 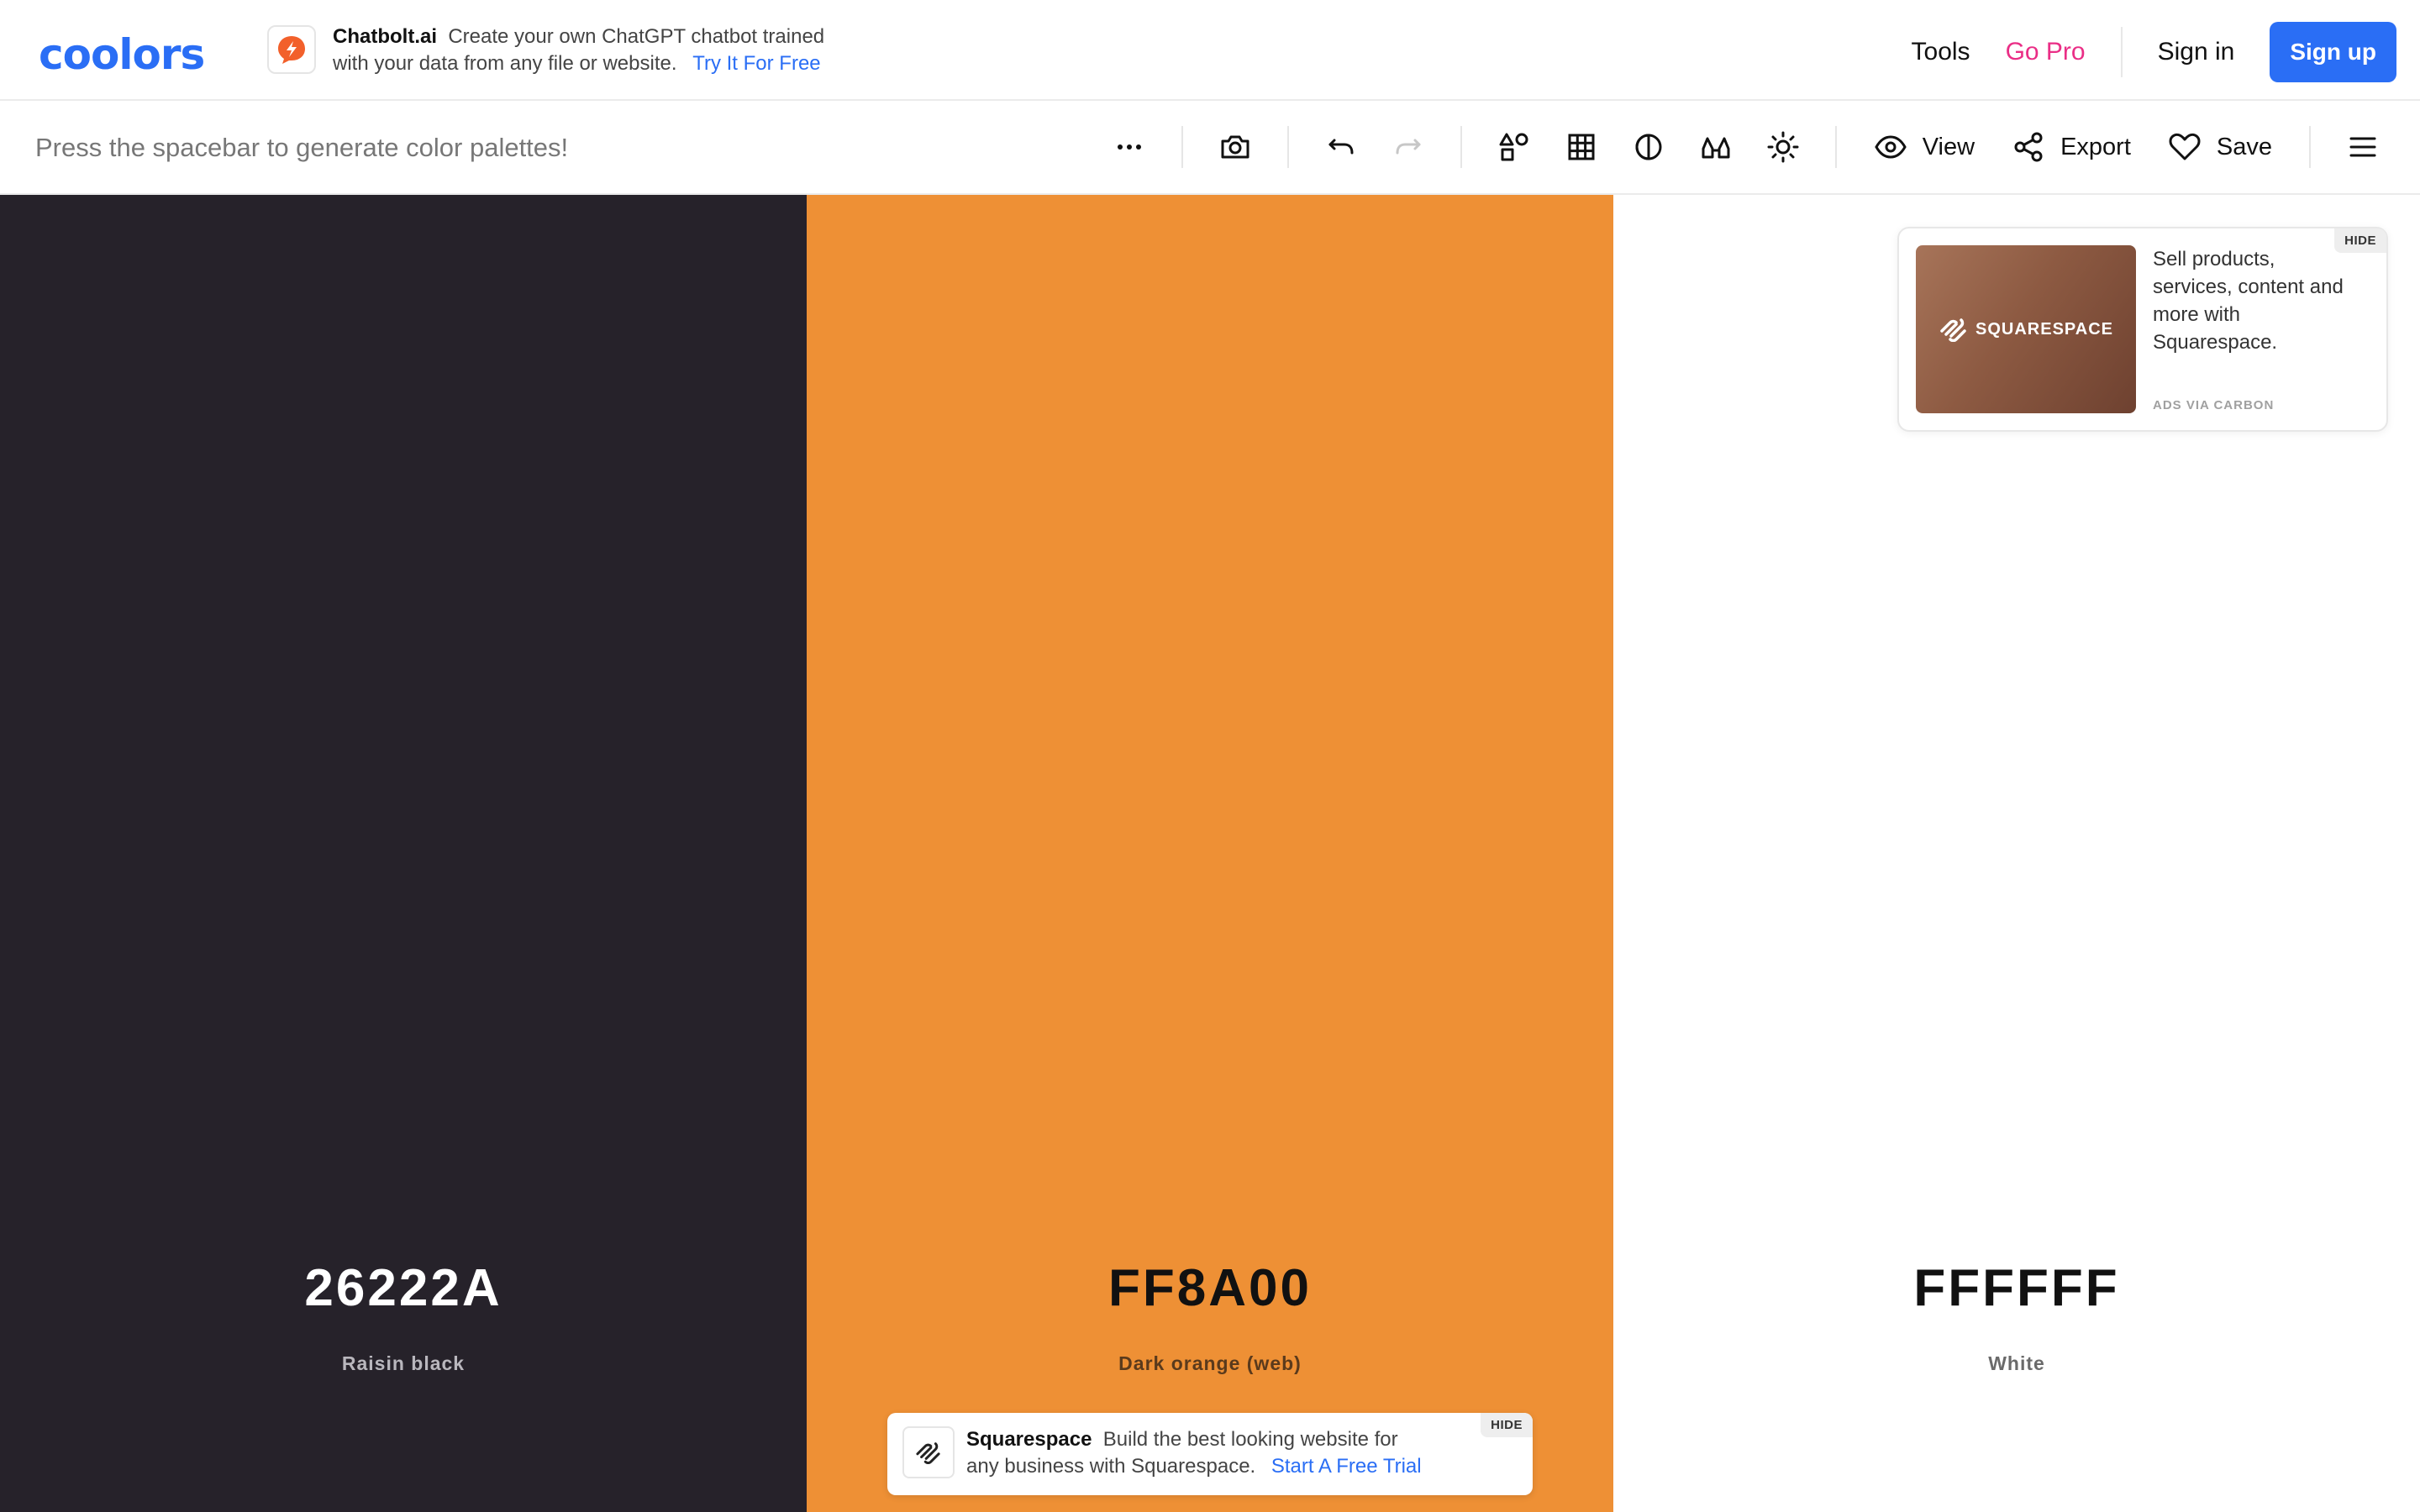 I want to click on ads-via-carbon-link: ADS VIA CARBON, so click(x=2213, y=405).